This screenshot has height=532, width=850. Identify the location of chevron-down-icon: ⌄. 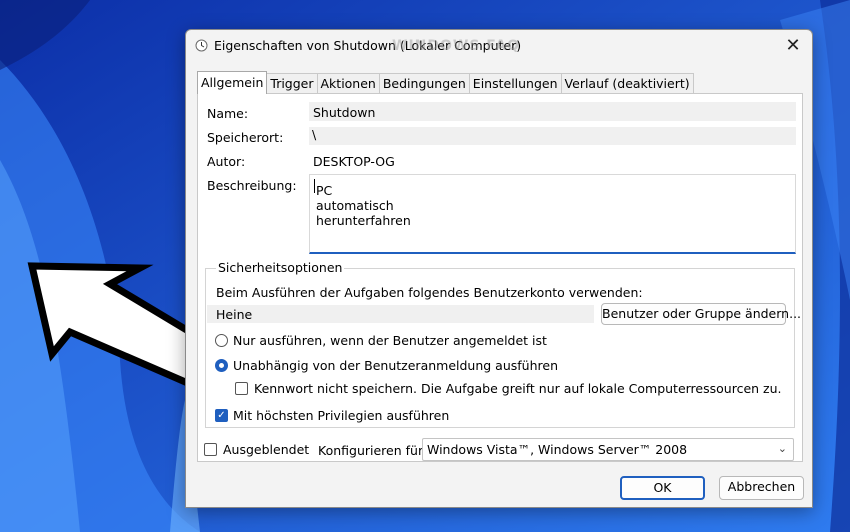
(782, 448).